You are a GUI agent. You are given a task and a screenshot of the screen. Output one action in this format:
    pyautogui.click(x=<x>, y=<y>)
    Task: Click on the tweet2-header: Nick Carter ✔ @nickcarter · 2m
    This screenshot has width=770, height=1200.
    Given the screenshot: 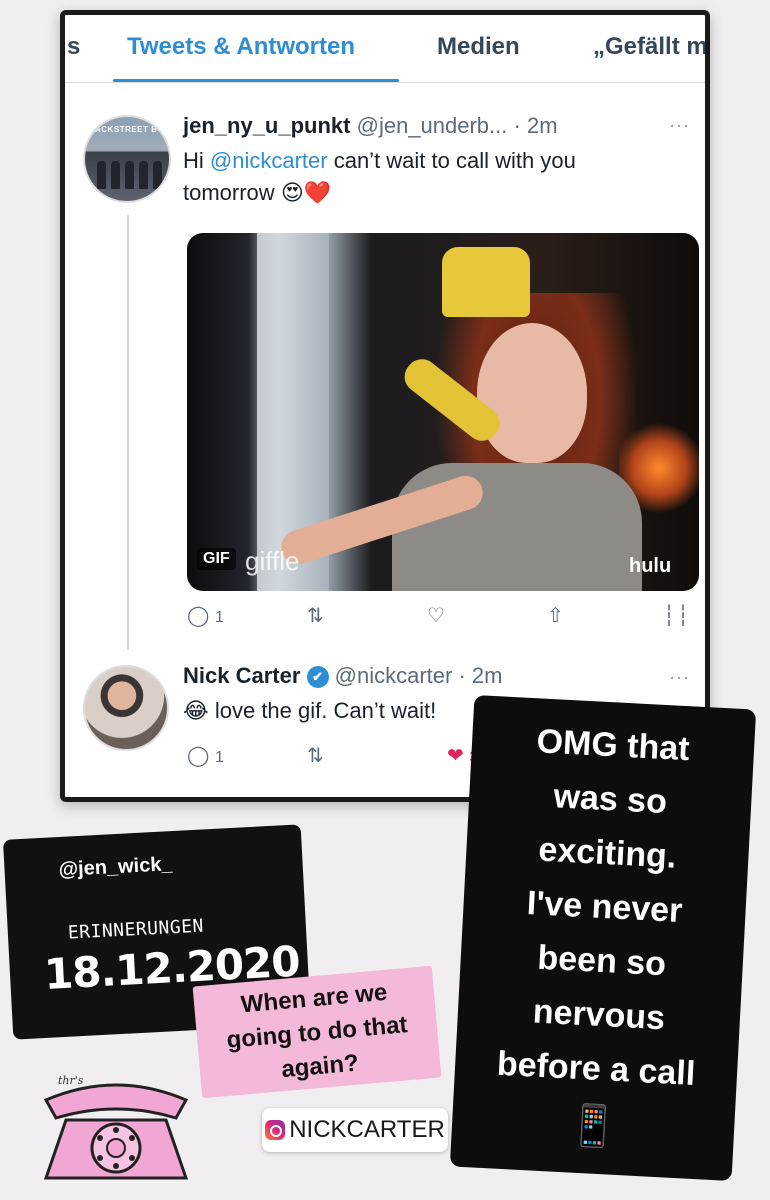 What is the action you would take?
    pyautogui.click(x=342, y=676)
    